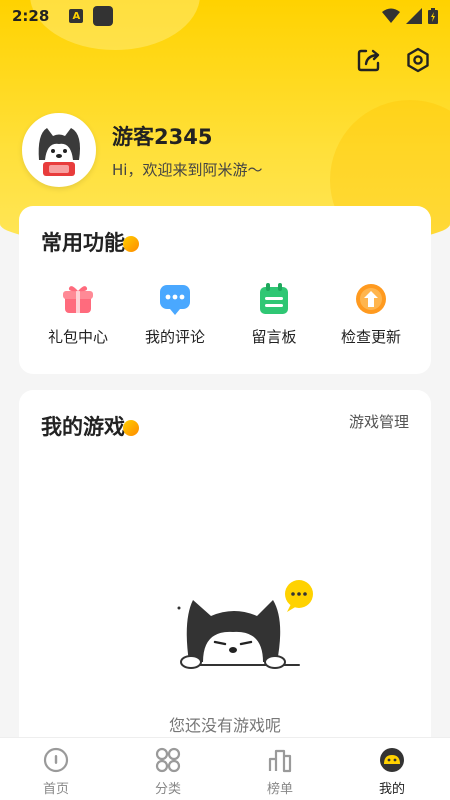  What do you see at coordinates (225, 768) in the screenshot?
I see `bottom-tab-bar: 首页 分类 榜单 我的` at bounding box center [225, 768].